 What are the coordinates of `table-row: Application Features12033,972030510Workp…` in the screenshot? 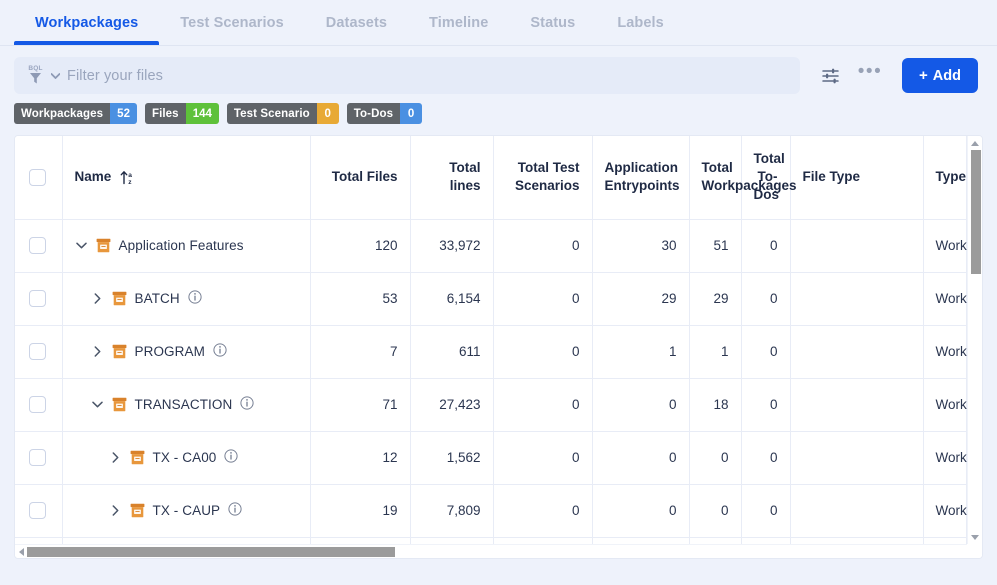 It's located at (491, 246).